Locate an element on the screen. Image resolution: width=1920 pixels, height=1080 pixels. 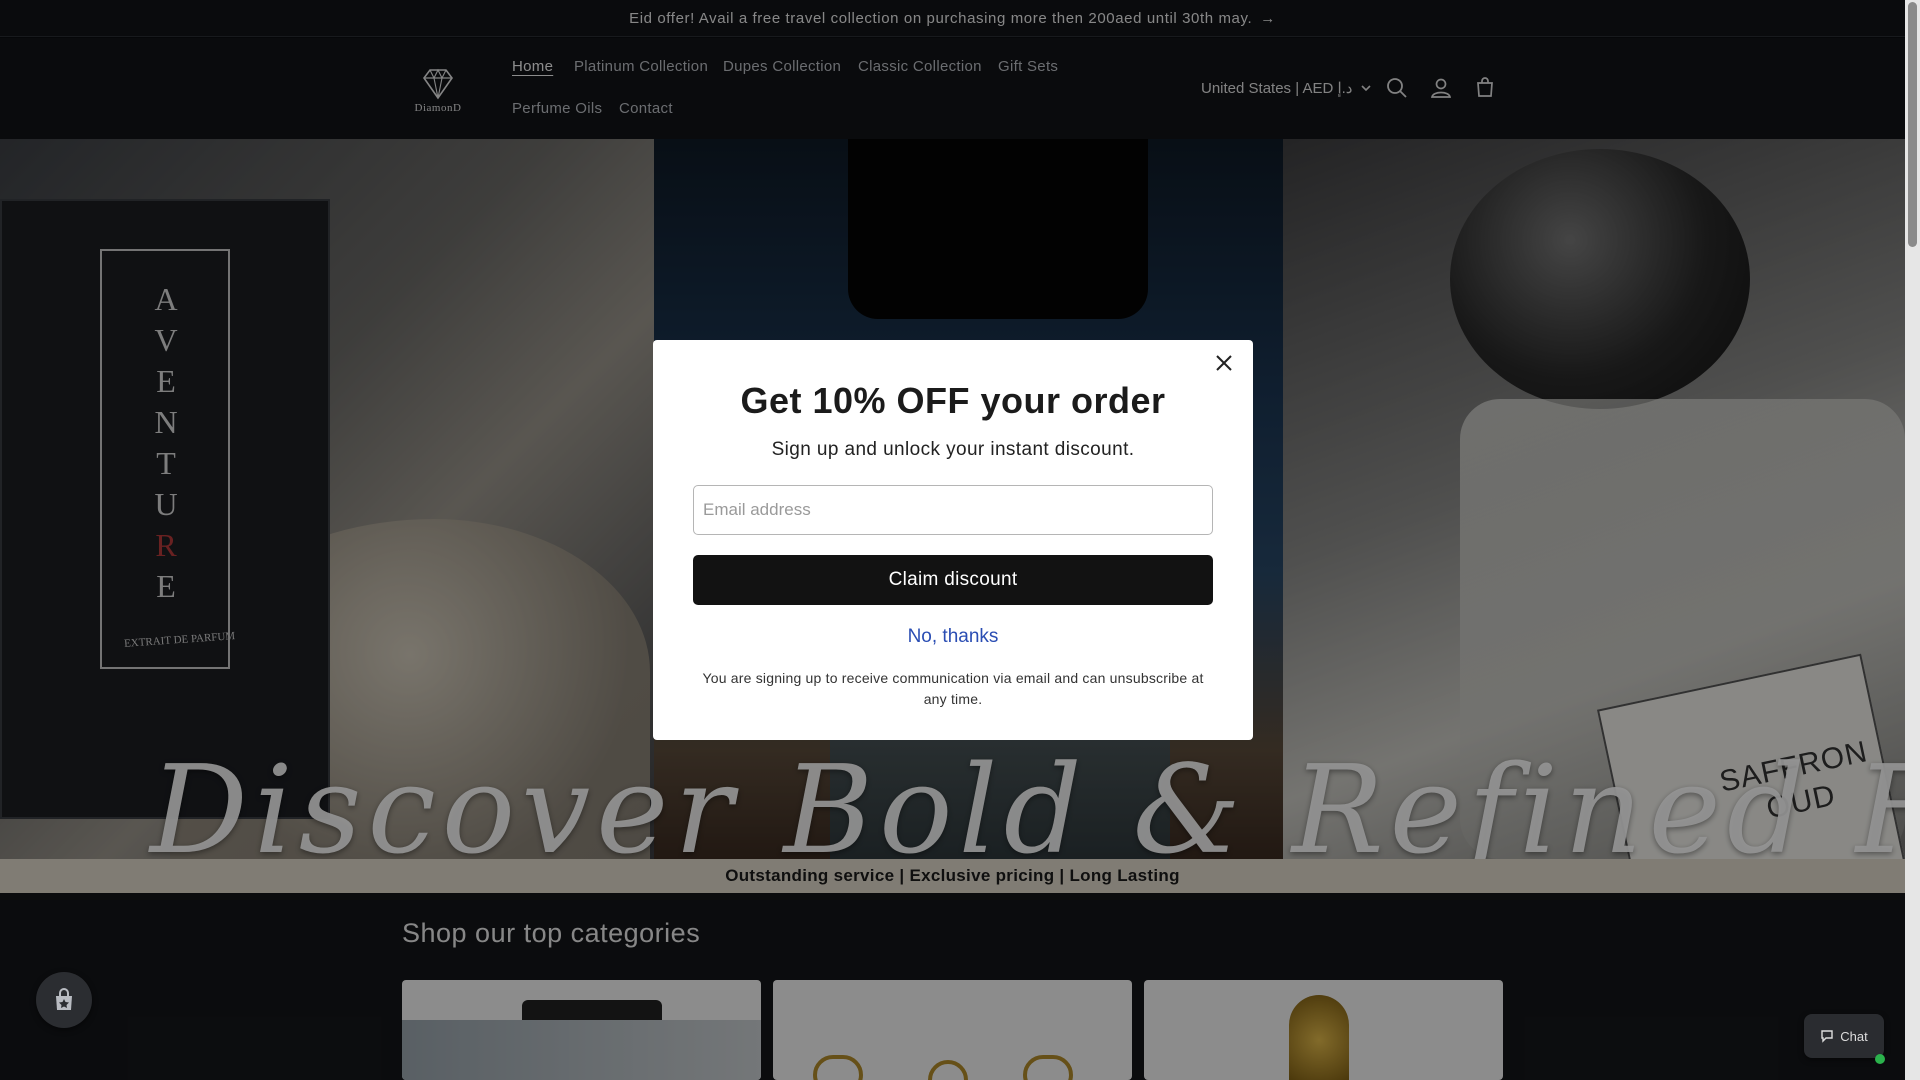
close-icon is located at coordinates (1224, 363).